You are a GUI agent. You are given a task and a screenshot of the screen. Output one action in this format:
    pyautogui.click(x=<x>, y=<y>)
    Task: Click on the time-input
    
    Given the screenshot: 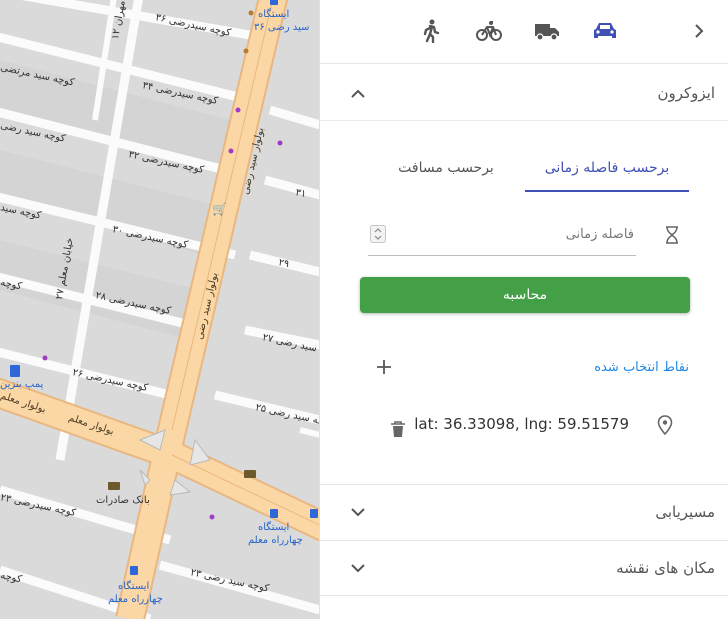 What is the action you would take?
    pyautogui.click(x=524, y=234)
    